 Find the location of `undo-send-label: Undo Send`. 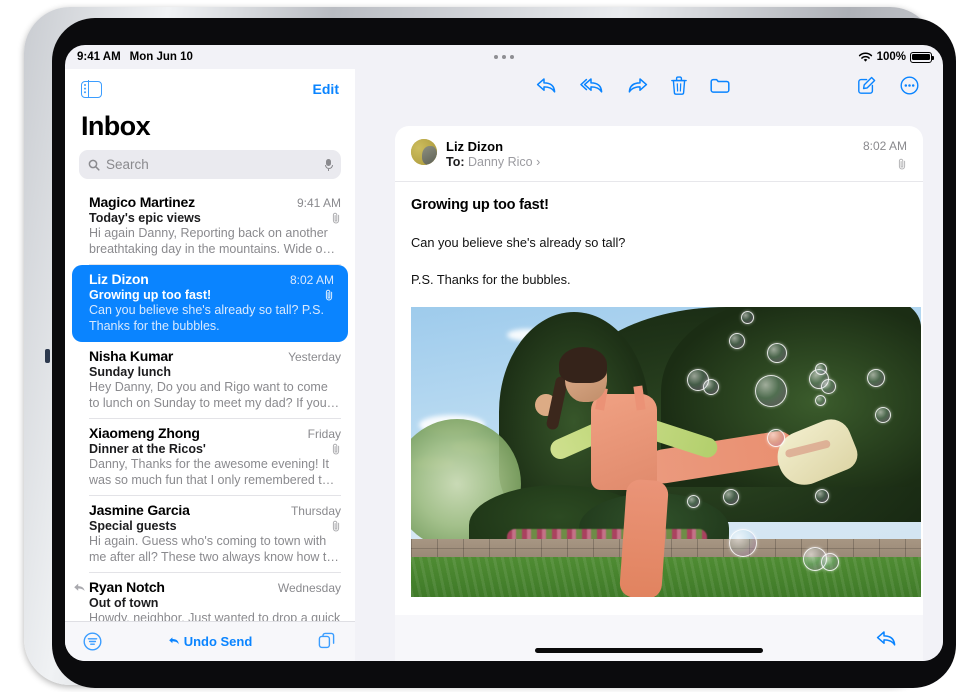

undo-send-label: Undo Send is located at coordinates (218, 641).